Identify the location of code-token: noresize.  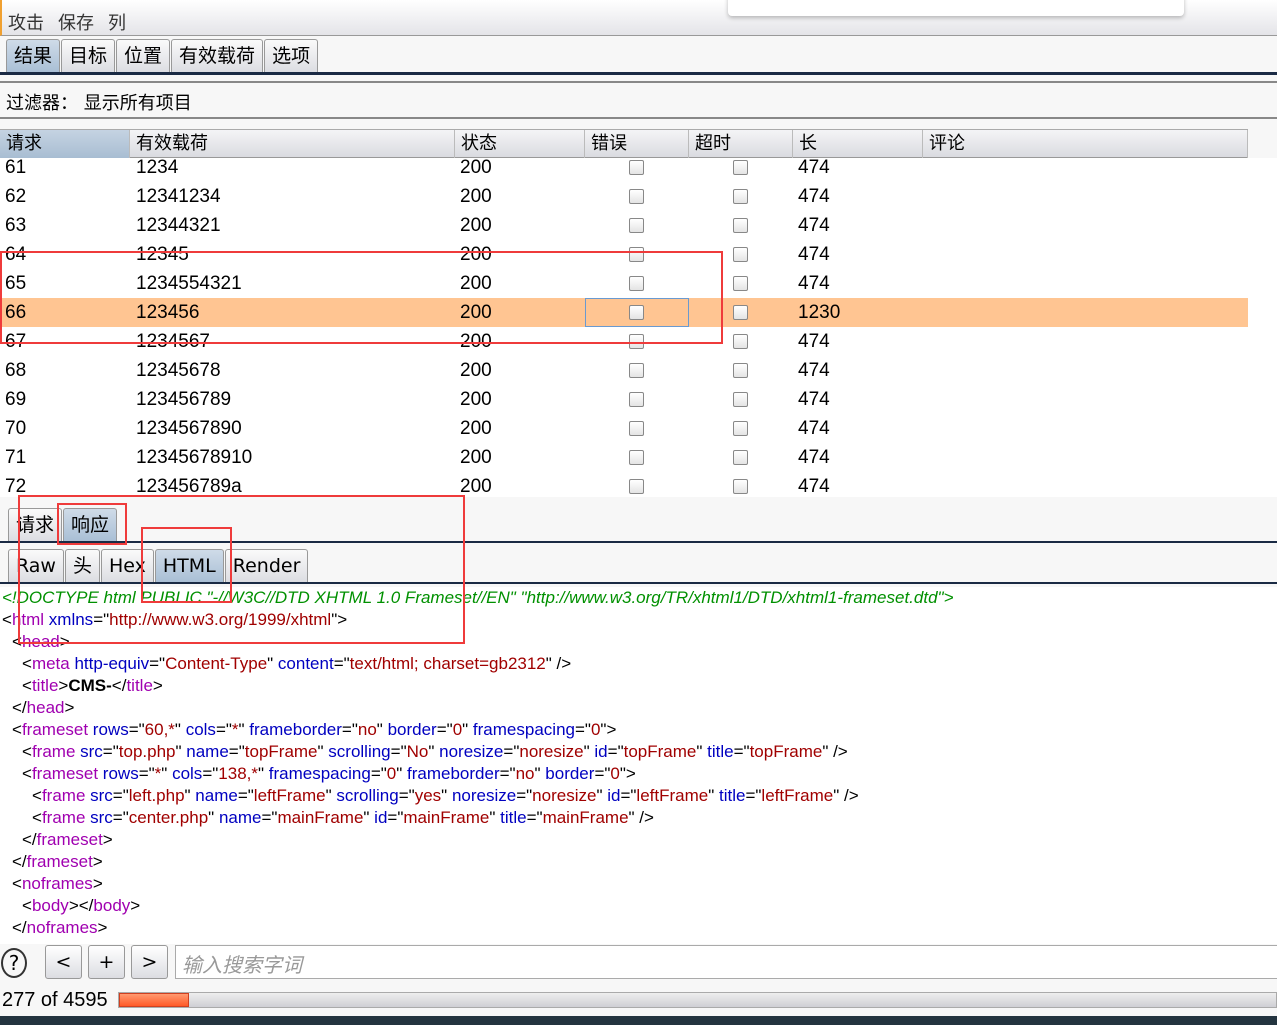
(482, 795).